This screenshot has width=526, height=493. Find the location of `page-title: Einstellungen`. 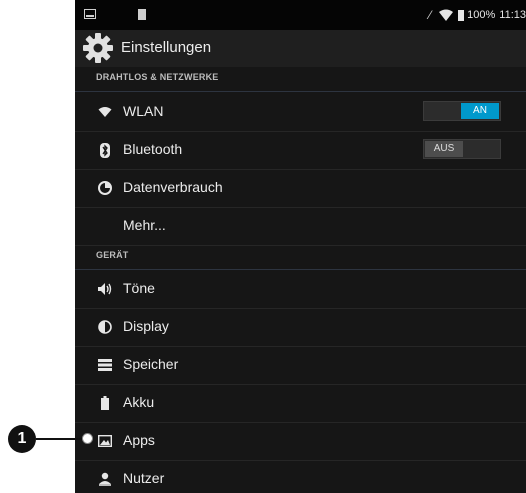

page-title: Einstellungen is located at coordinates (166, 47).